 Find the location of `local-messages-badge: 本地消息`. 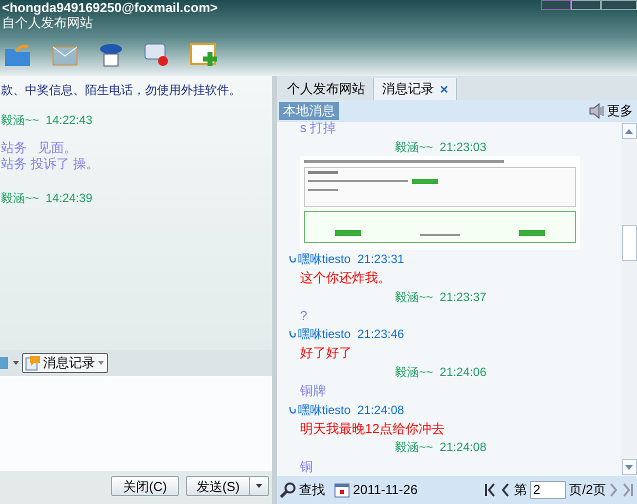

local-messages-badge: 本地消息 is located at coordinates (309, 111).